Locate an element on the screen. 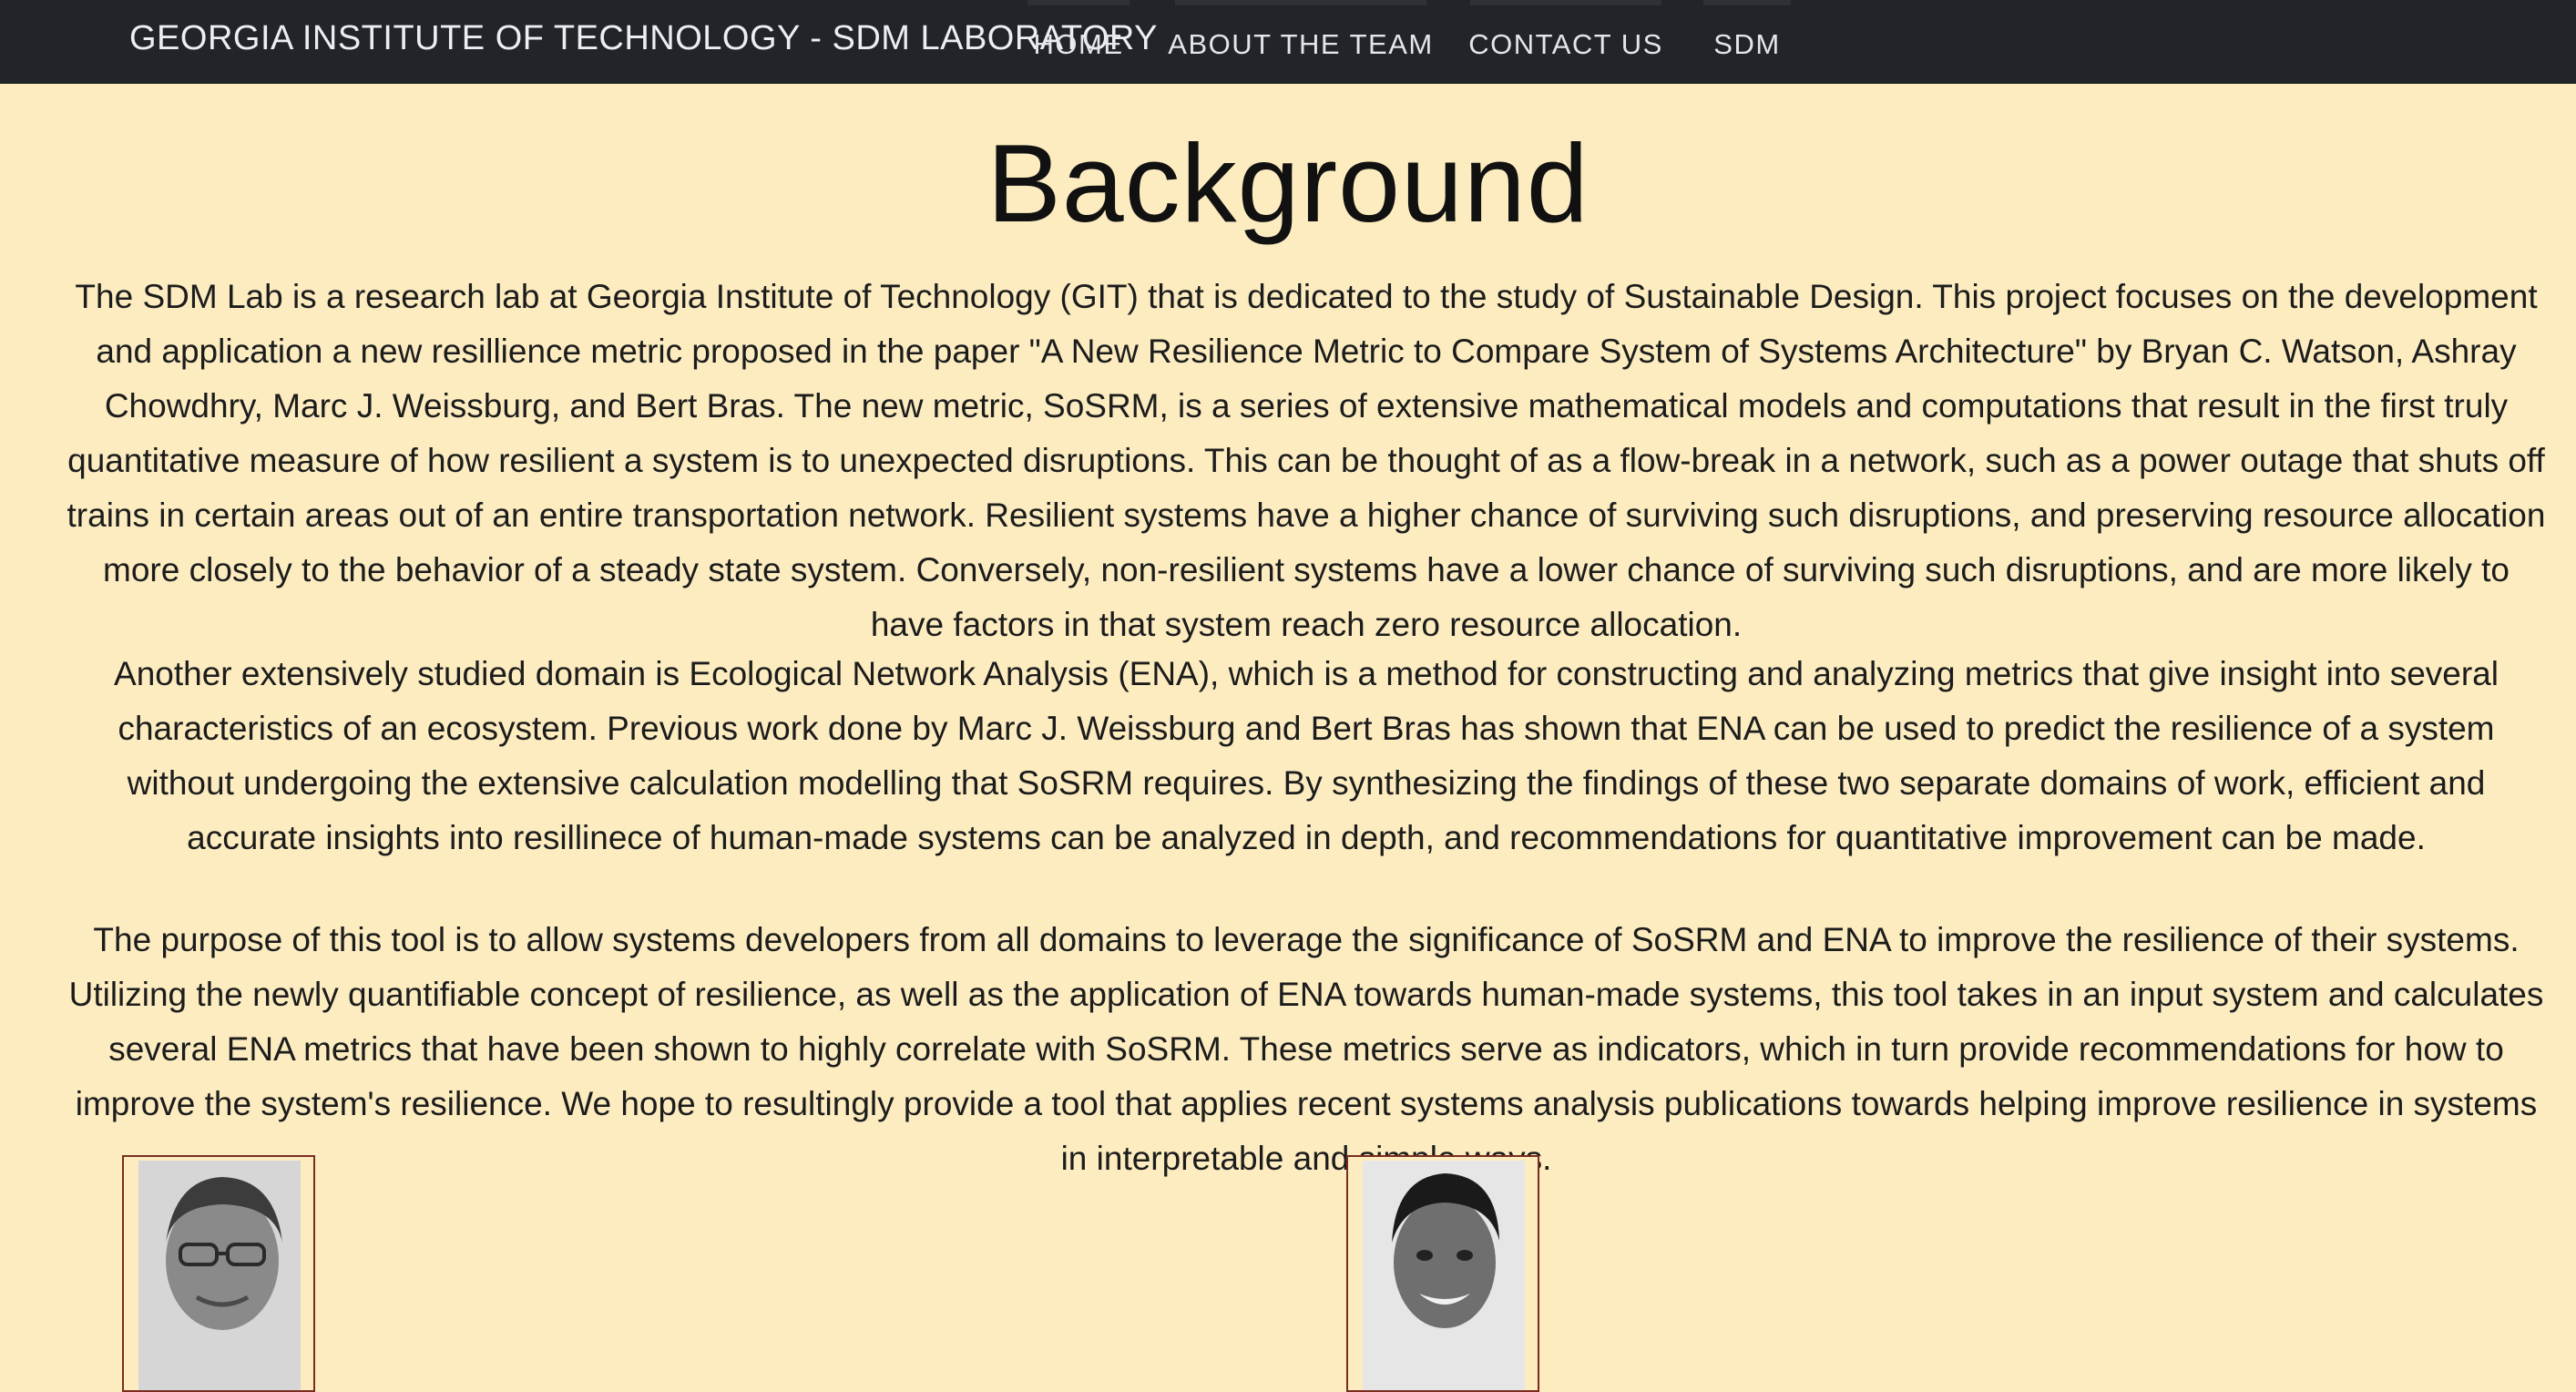 The width and height of the screenshot is (2576, 1392). nav-home: HOME is located at coordinates (1078, 42).